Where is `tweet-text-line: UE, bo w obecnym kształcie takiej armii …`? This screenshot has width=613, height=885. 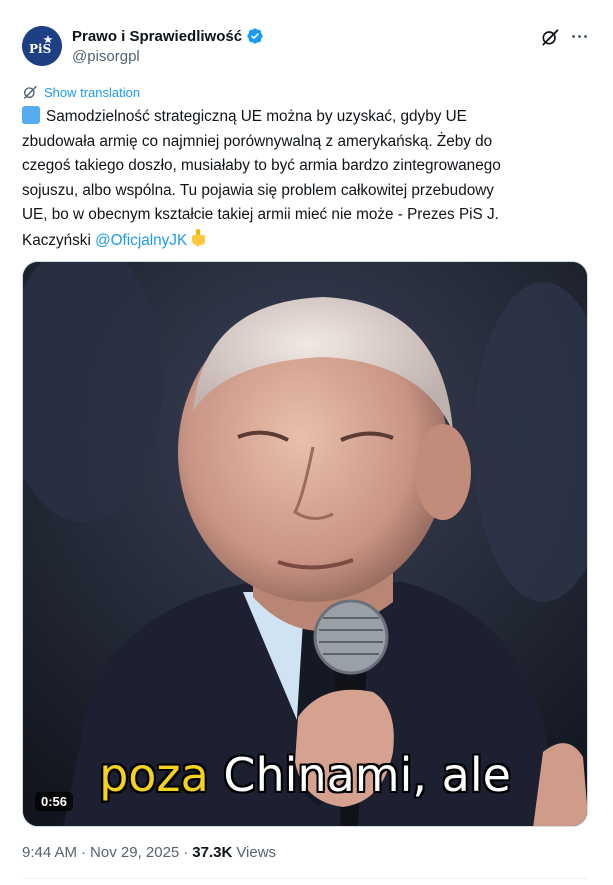 tweet-text-line: UE, bo w obecnym kształcie takiej armii … is located at coordinates (260, 214).